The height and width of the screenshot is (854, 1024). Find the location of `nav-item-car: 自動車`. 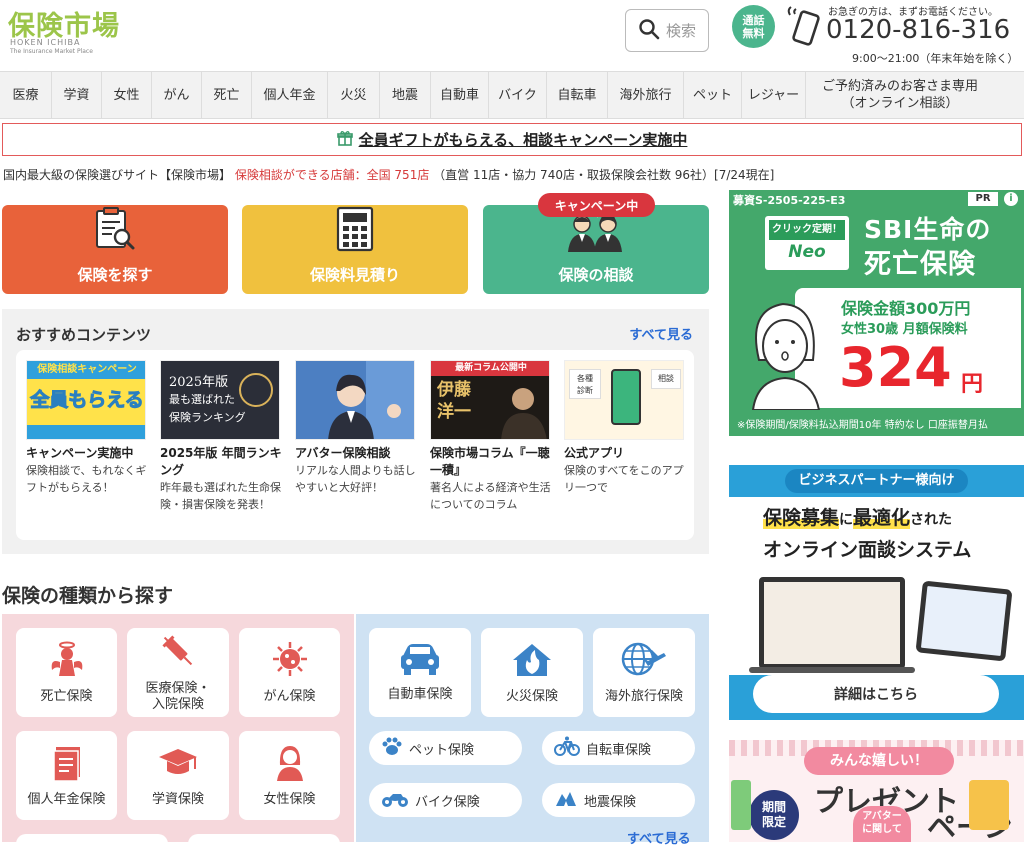

nav-item-car: 自動車 is located at coordinates (460, 95).